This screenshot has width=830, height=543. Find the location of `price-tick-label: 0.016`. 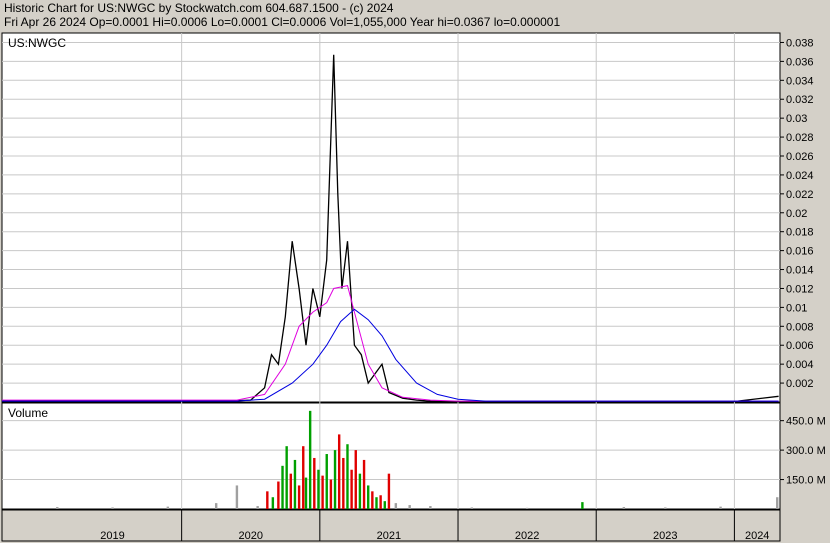

price-tick-label: 0.016 is located at coordinates (800, 252).